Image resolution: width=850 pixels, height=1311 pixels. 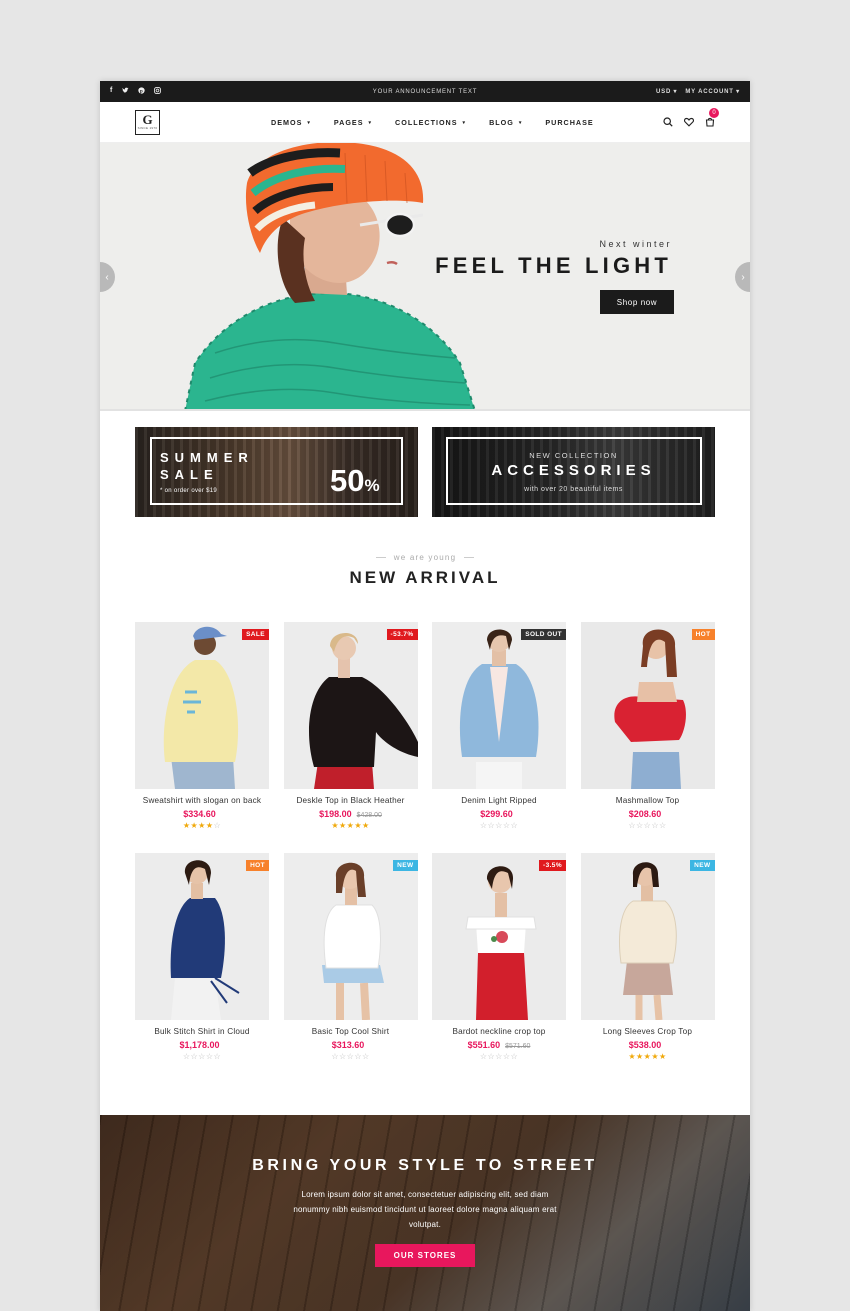 I want to click on product-name: Denim Light Ripped, so click(x=499, y=800).